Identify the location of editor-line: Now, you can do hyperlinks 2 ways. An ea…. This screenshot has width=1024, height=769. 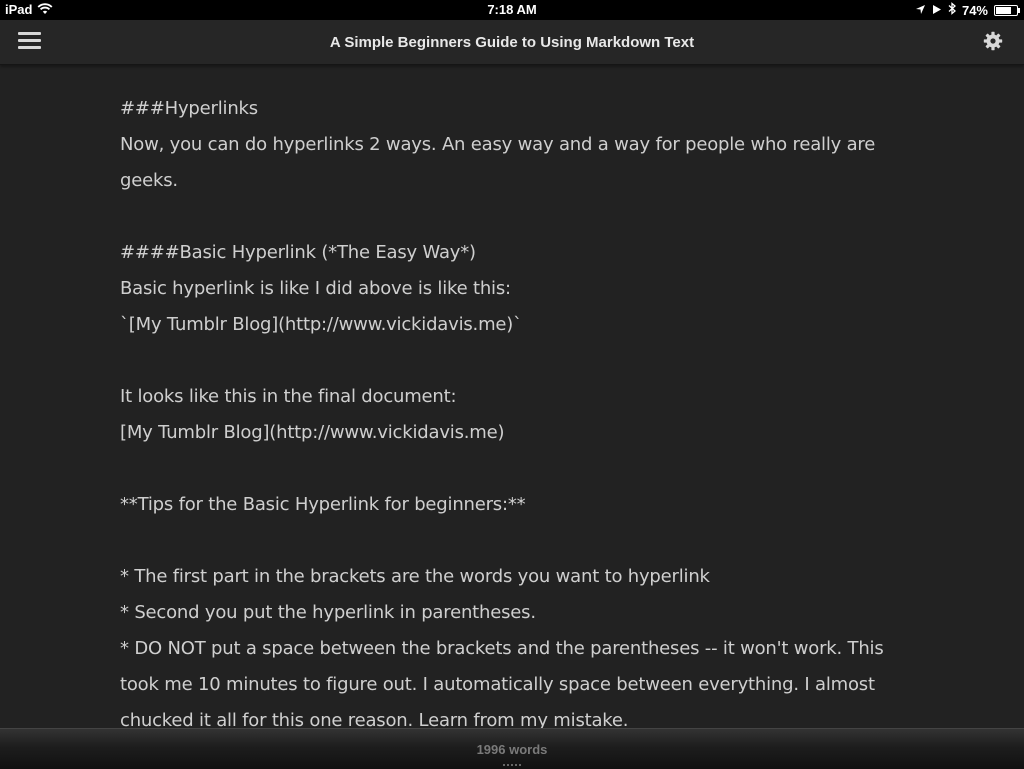
(498, 144).